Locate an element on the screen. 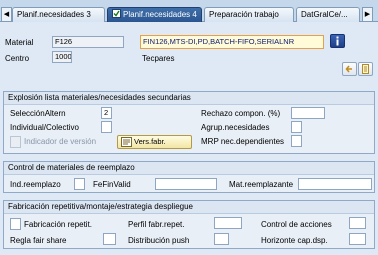  tab-scroll-right-icon: ▶ is located at coordinates (367, 14).